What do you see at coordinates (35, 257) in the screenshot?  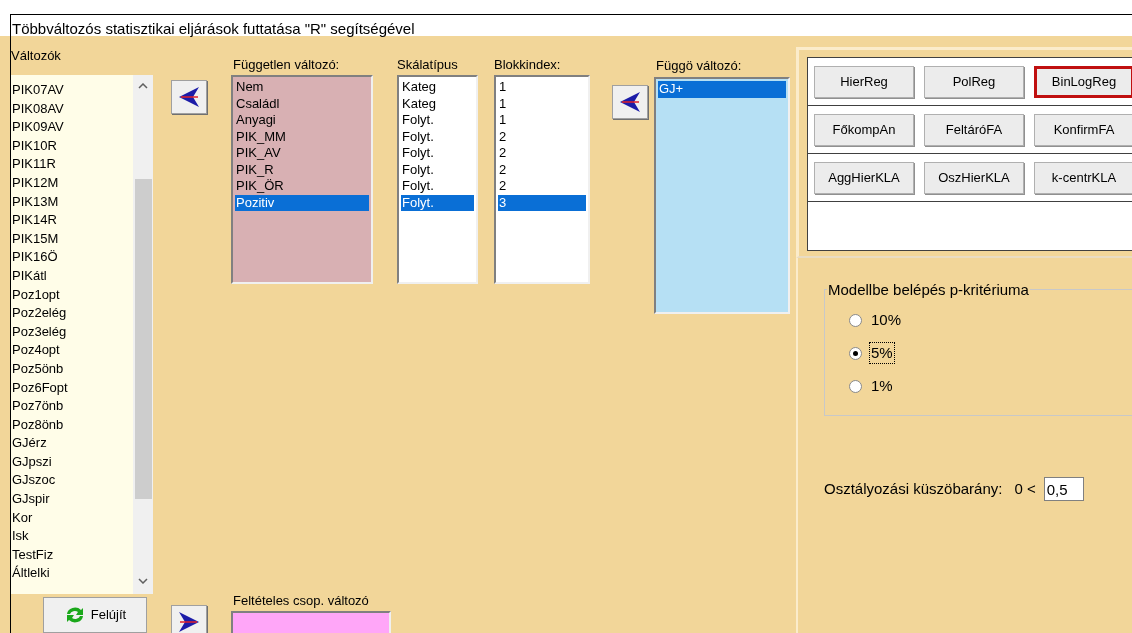 I see `list-item: PIK16Ö` at bounding box center [35, 257].